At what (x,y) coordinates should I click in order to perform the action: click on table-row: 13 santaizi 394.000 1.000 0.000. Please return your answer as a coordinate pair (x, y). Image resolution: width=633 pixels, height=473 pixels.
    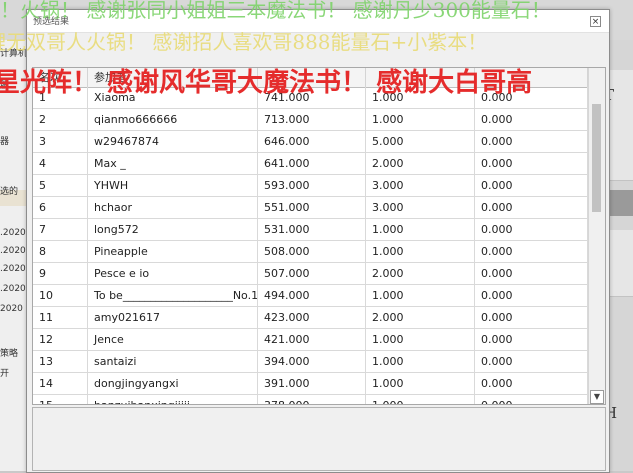
    Looking at the image, I should click on (310, 362).